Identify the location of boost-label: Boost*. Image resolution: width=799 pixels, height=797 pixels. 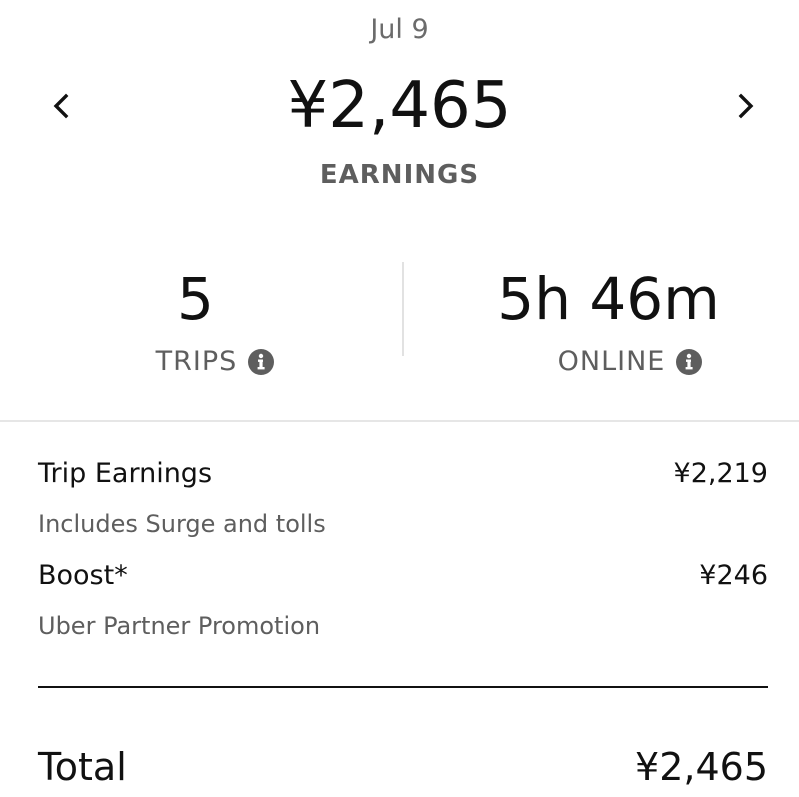
(83, 575).